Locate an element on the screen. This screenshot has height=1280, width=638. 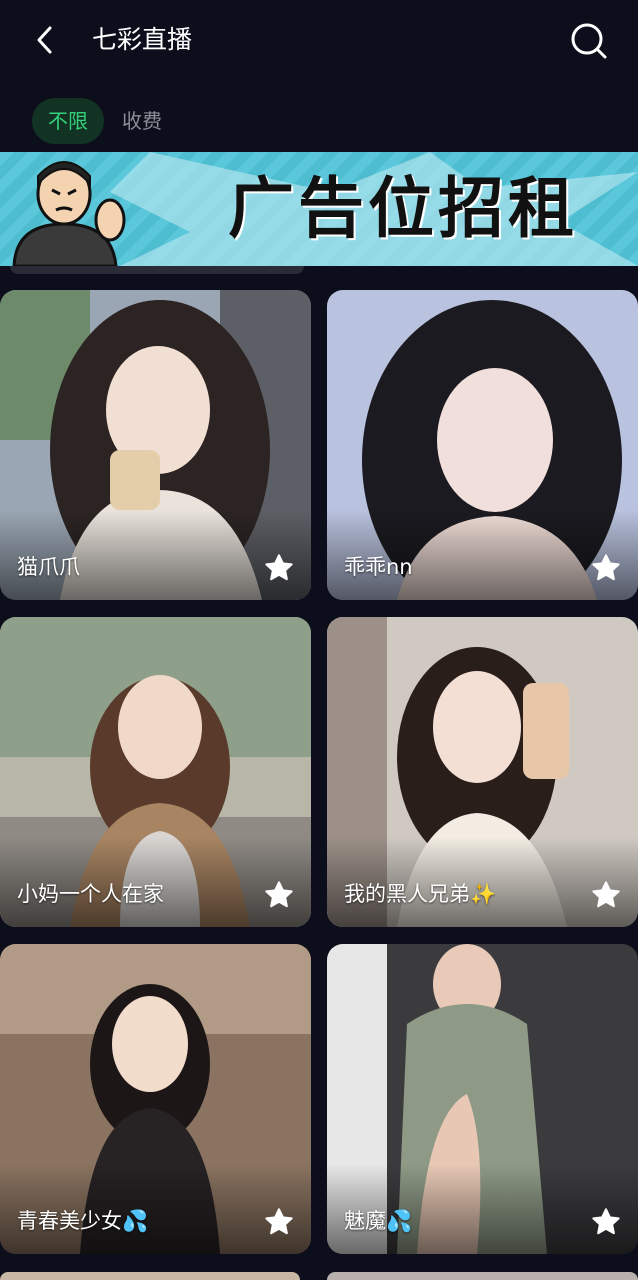
cartoon-man-image is located at coordinates (69, 213).